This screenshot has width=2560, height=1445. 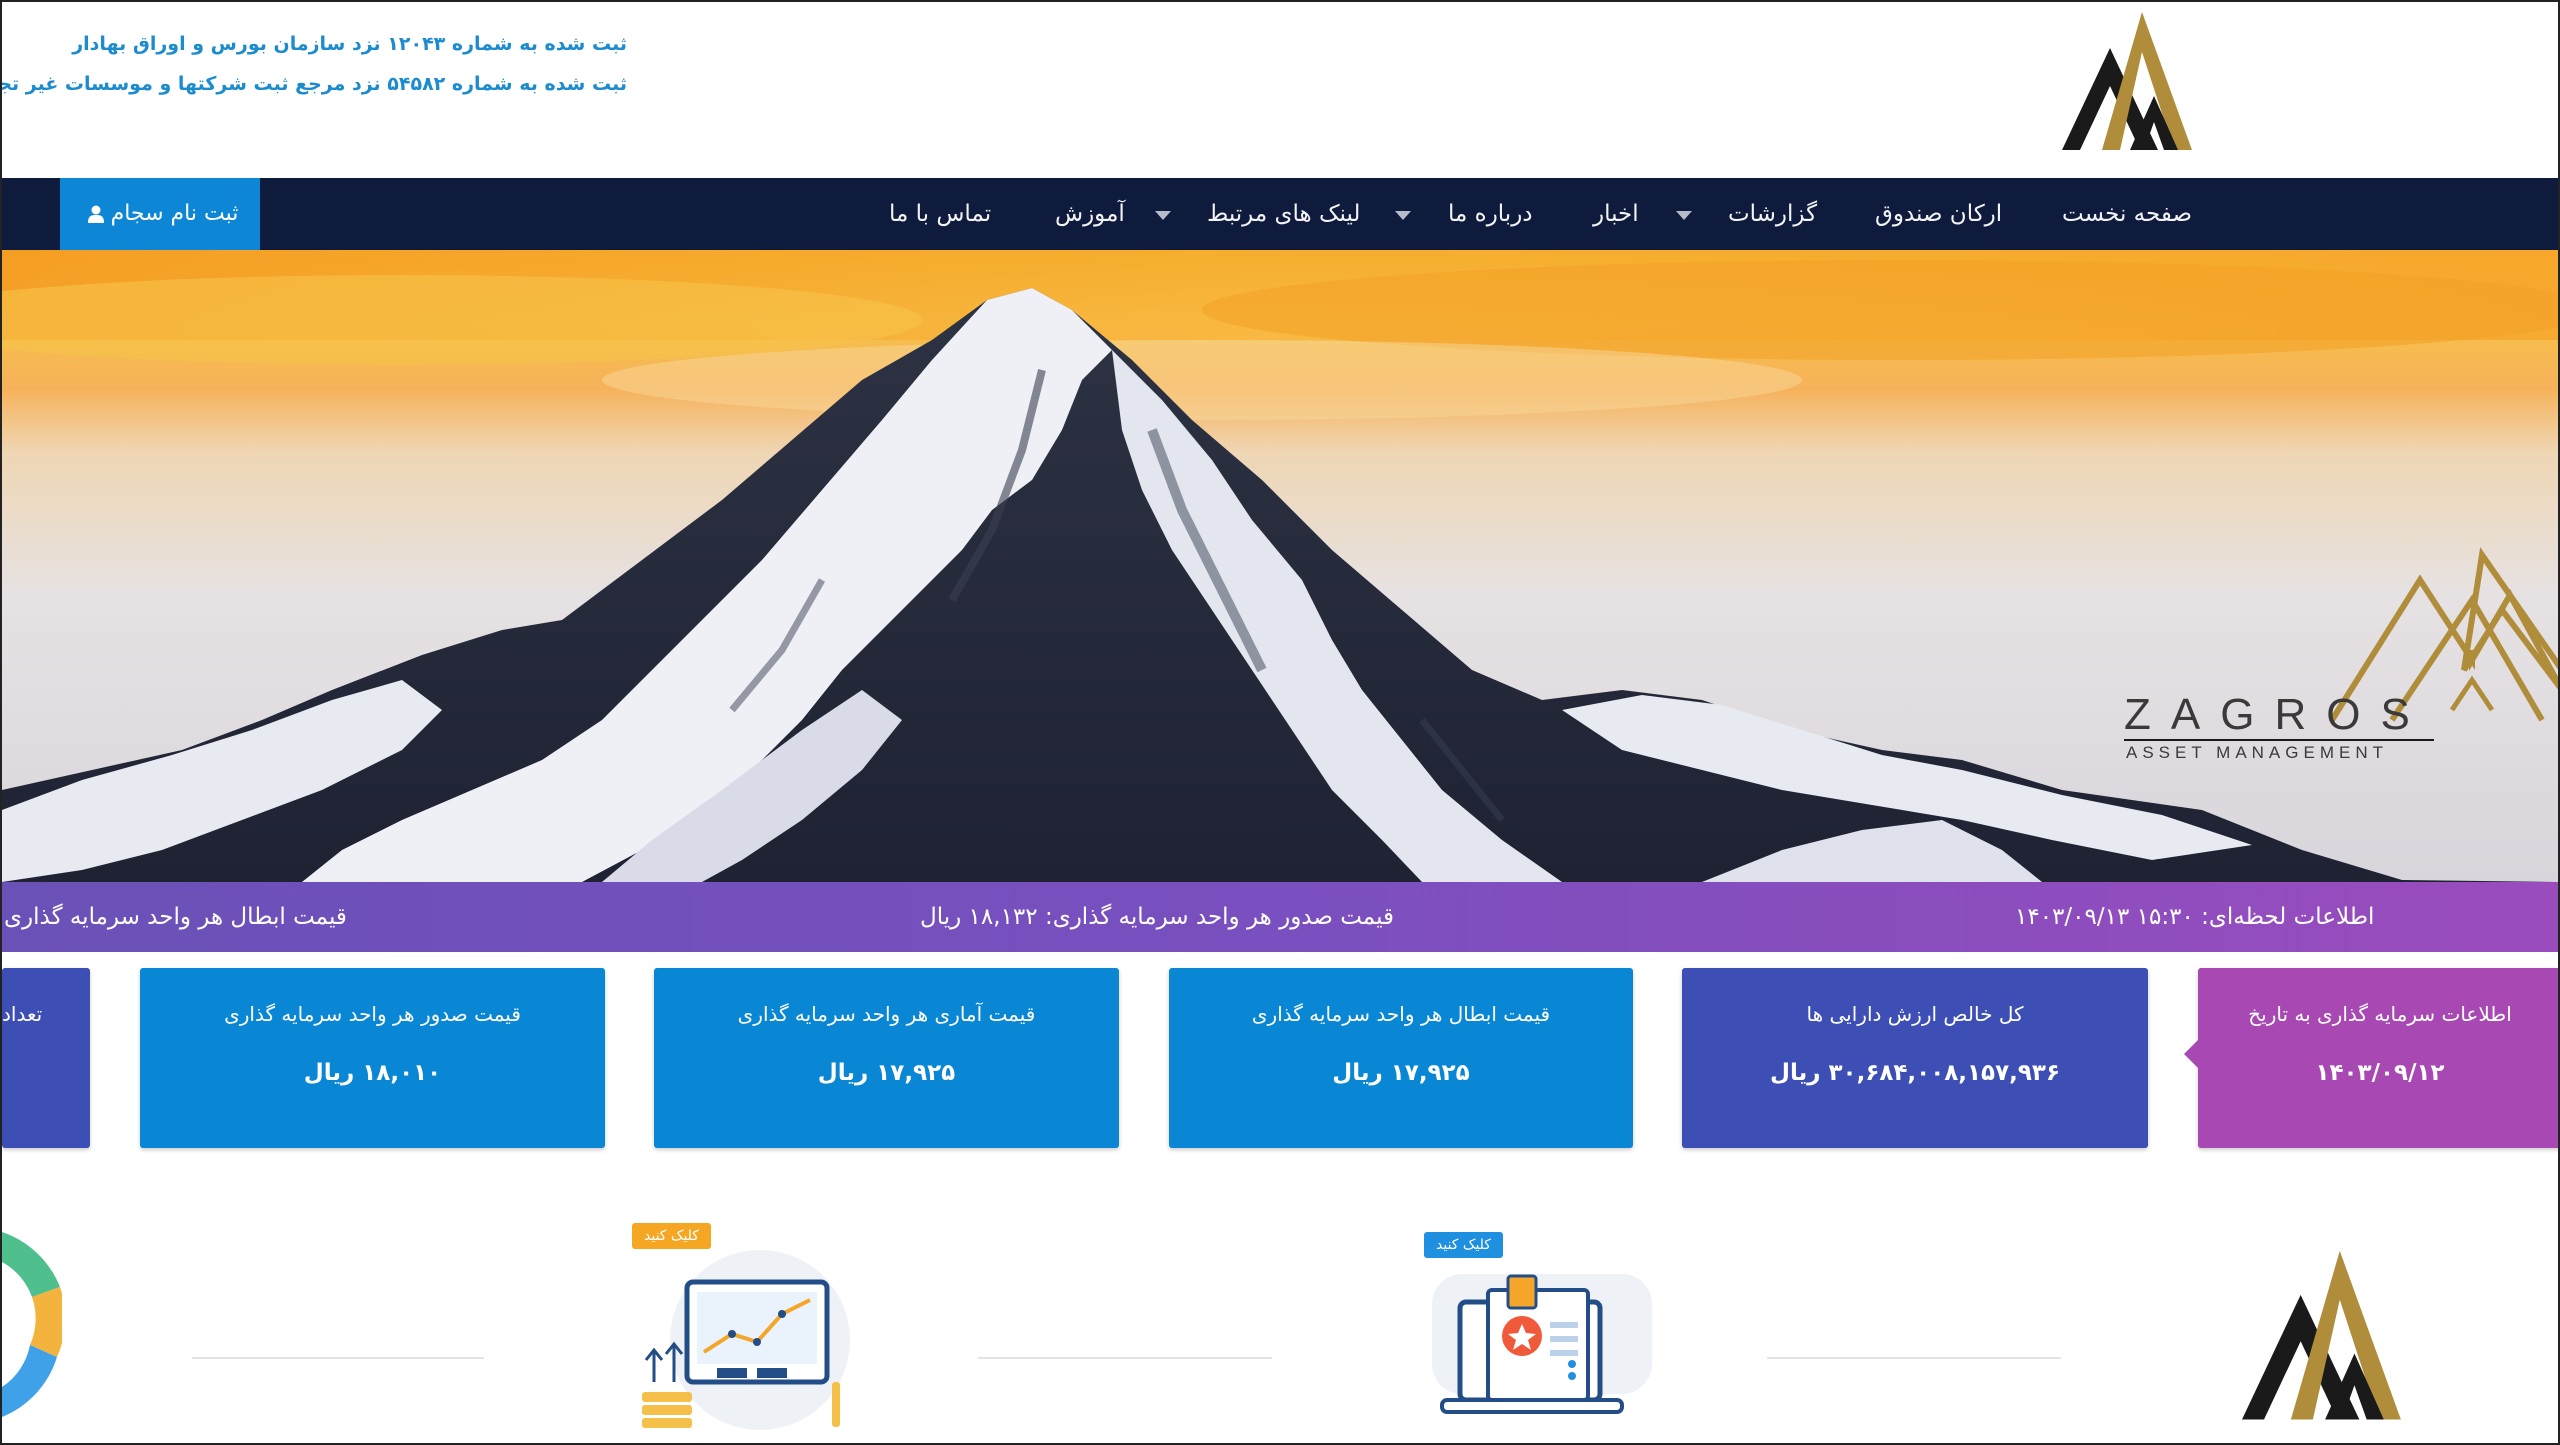 I want to click on card-investment-date: اطلاعات سرمایه گذاری به تاریخ ۱۴۰۳/۰۹/۱۲, so click(x=2371, y=1058).